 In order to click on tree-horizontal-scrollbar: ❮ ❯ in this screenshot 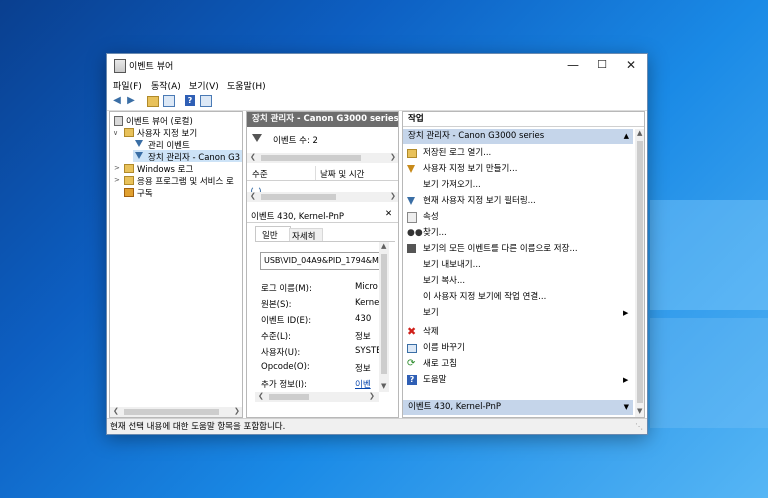, I will do `click(176, 412)`.